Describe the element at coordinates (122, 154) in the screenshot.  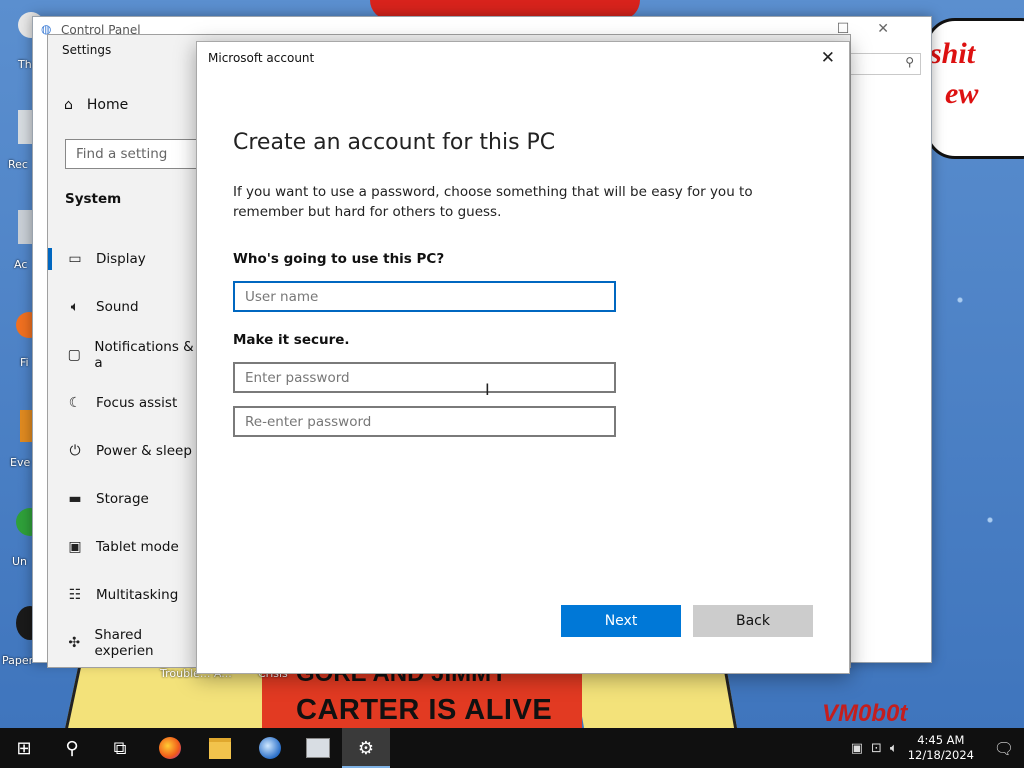
I see `find-setting-placeholder: Find a setting` at that location.